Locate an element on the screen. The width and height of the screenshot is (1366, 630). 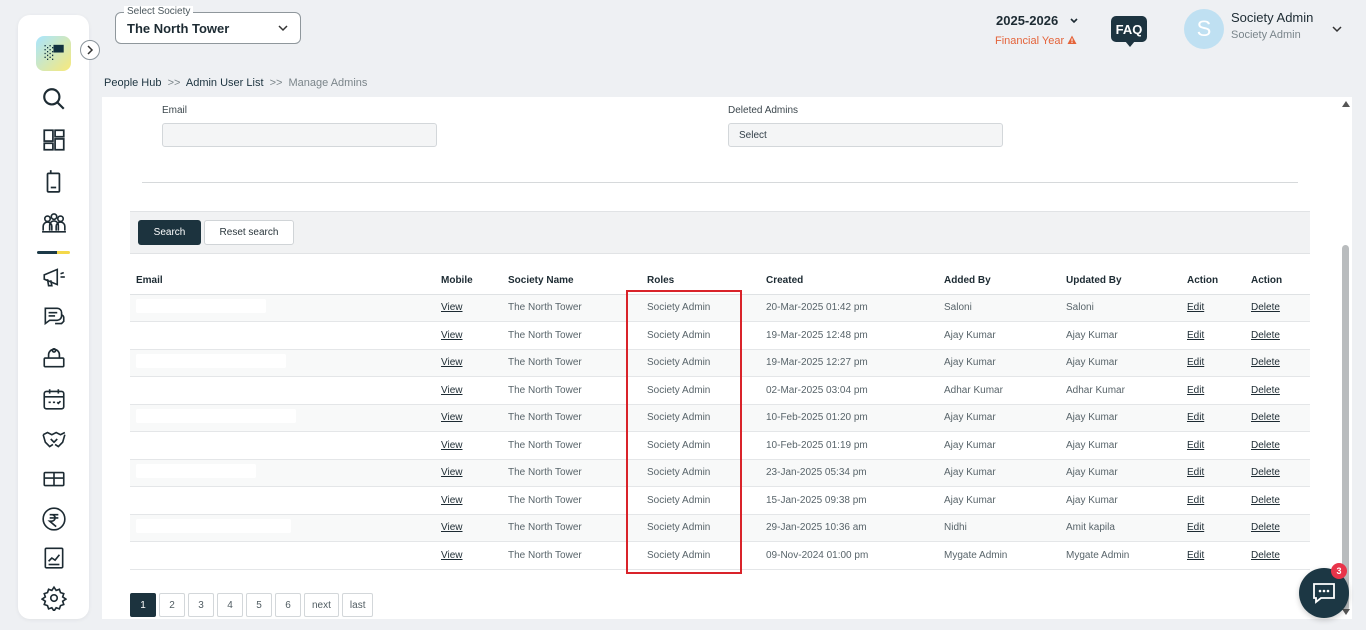
page-next-button: next is located at coordinates (321, 605).